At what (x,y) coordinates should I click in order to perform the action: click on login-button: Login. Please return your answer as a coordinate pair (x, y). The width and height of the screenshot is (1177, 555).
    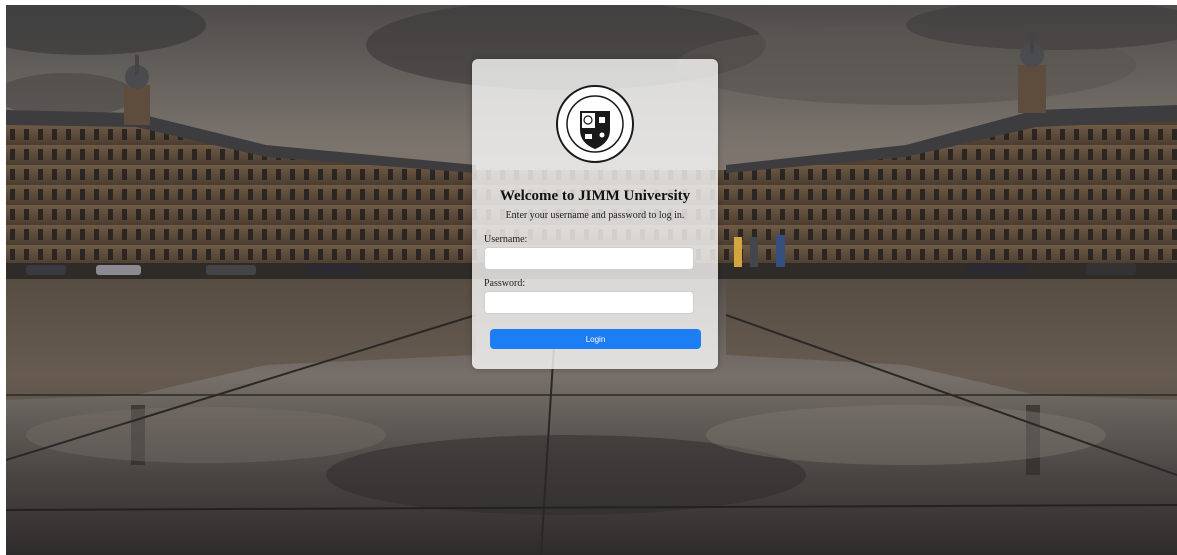
    Looking at the image, I should click on (595, 339).